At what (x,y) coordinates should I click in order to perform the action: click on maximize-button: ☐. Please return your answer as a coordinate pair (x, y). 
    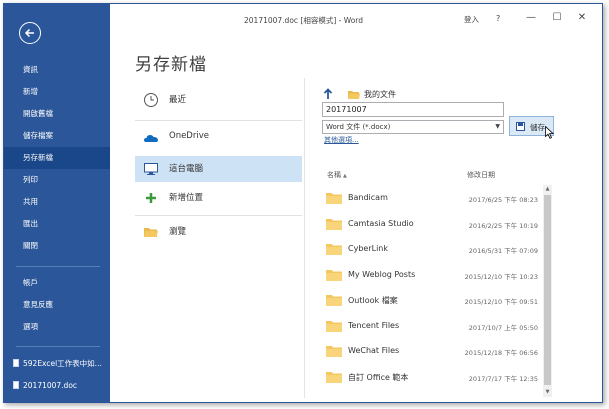
    Looking at the image, I should click on (557, 18).